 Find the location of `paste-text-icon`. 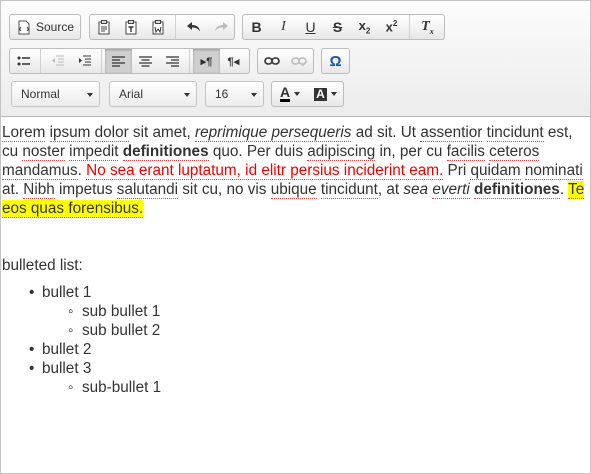

paste-text-icon is located at coordinates (130, 26).